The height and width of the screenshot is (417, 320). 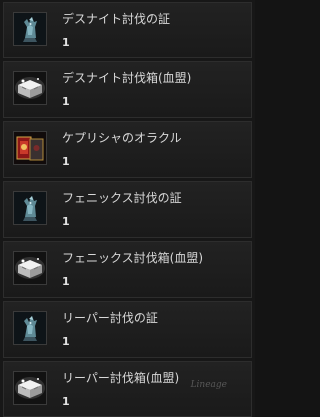 I want to click on item-name: ケプリシャのオラクル, so click(x=122, y=138).